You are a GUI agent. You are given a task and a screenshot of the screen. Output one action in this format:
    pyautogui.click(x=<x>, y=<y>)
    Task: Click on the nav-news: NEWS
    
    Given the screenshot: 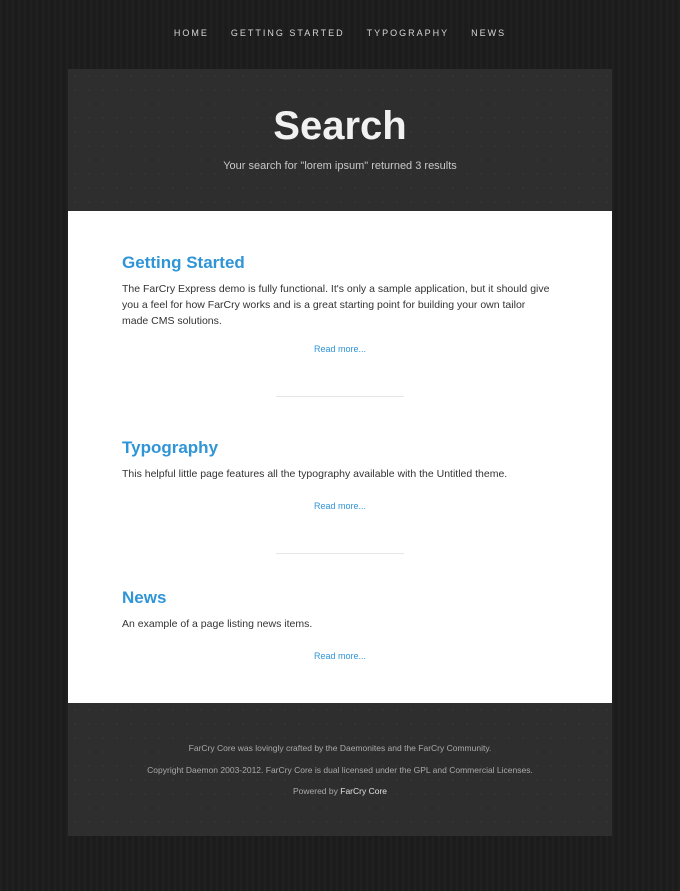 What is the action you would take?
    pyautogui.click(x=488, y=35)
    